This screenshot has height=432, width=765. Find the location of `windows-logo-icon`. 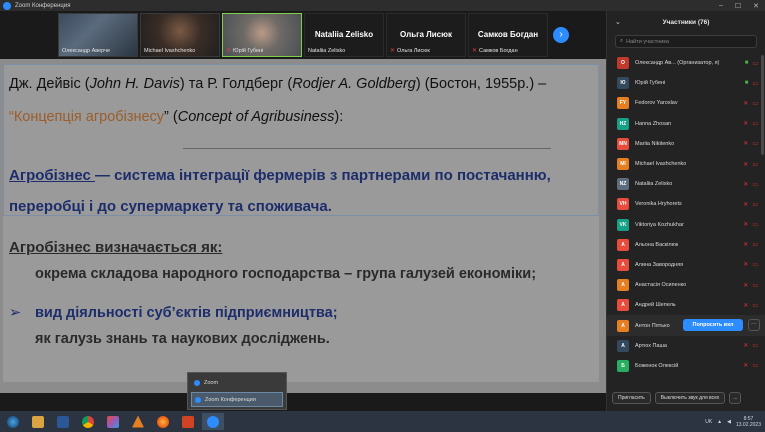

windows-logo-icon is located at coordinates (13, 421).